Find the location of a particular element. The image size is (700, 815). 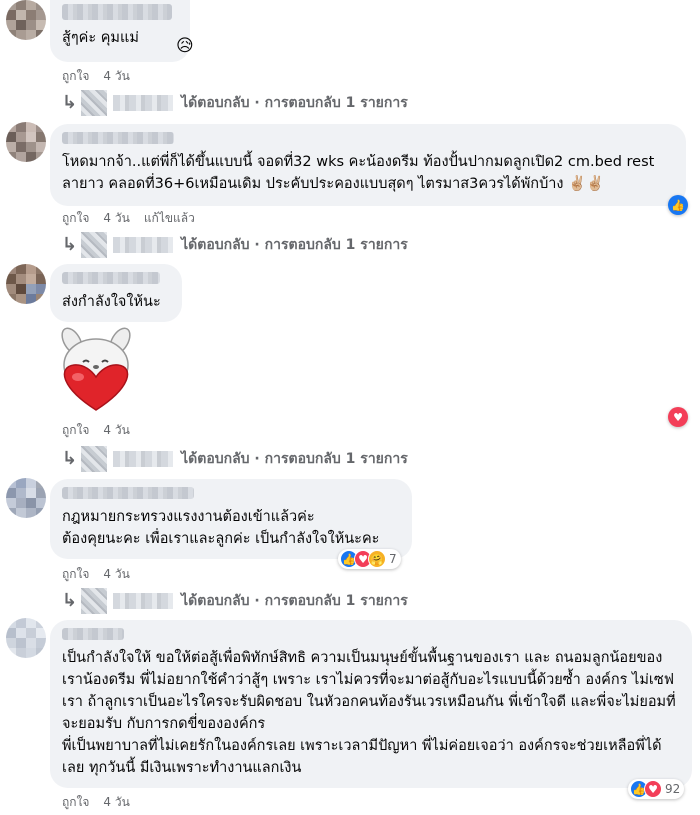

comment-text: ส่งกำลังใจให้นะ is located at coordinates (111, 302).